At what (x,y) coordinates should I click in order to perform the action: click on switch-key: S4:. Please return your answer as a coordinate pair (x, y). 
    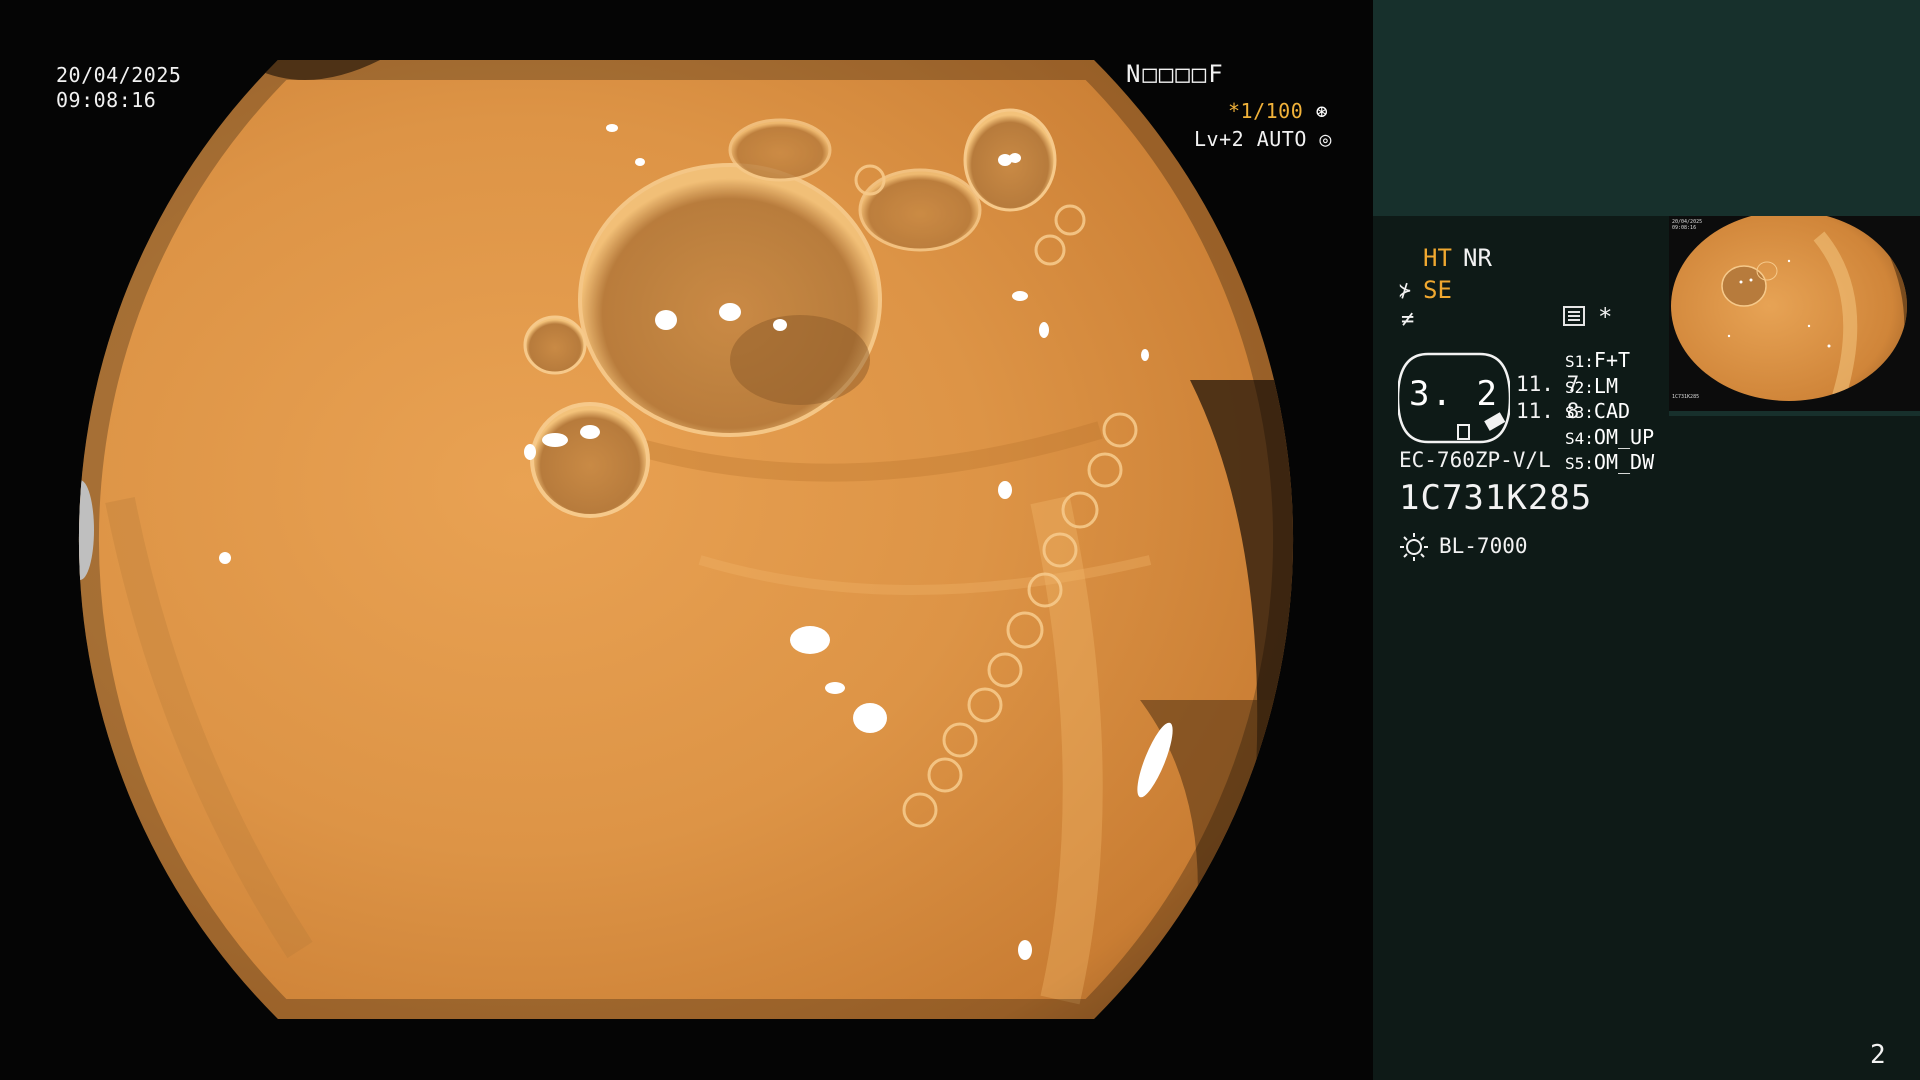
    Looking at the image, I should click on (1579, 438).